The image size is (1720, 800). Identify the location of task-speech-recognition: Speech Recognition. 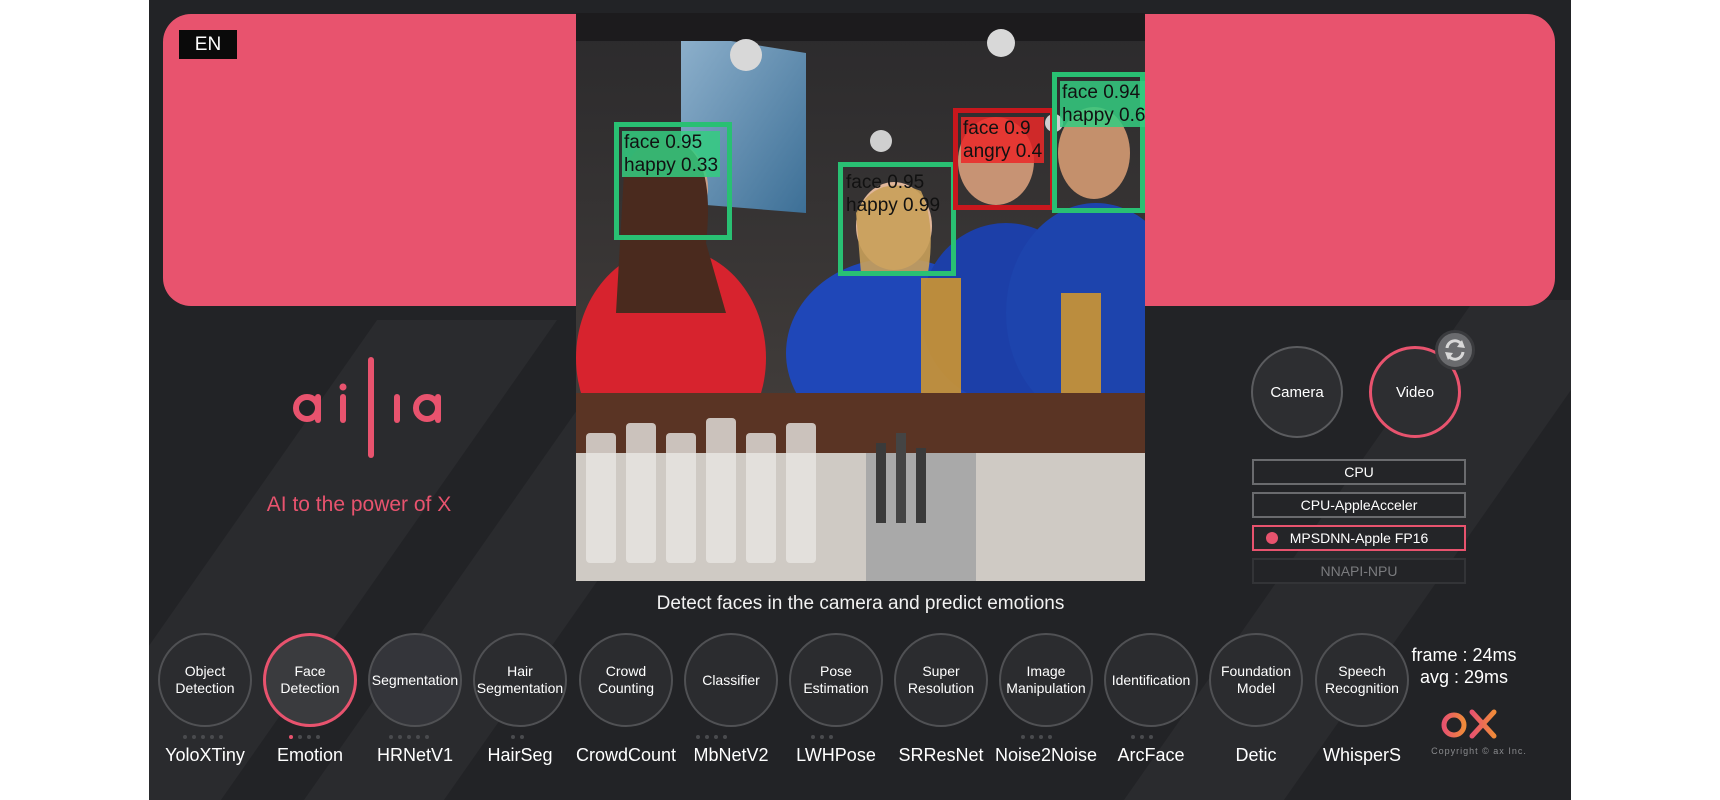
(1362, 680).